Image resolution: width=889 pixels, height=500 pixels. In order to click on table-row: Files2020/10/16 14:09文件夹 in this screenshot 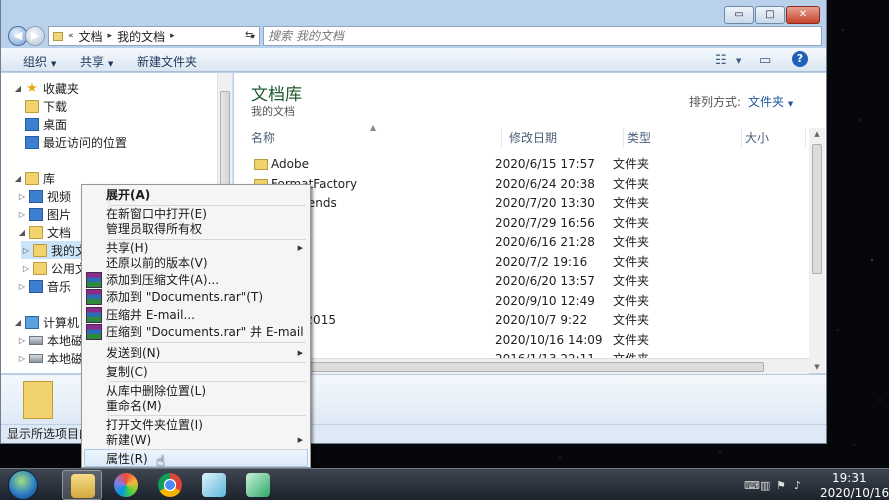, I will do `click(528, 340)`.